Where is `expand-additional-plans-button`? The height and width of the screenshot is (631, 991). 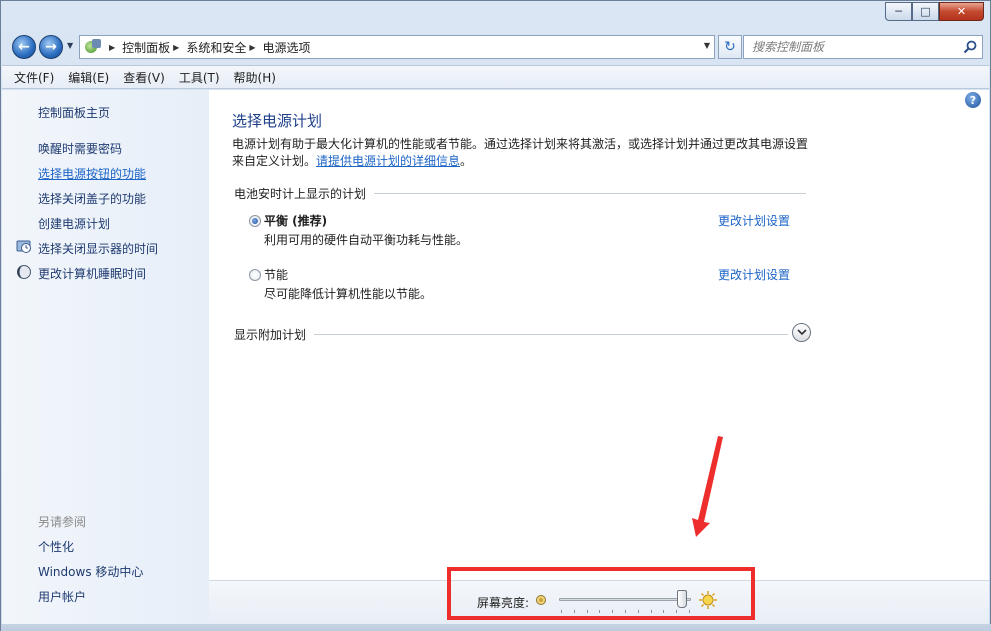 expand-additional-plans-button is located at coordinates (801, 332).